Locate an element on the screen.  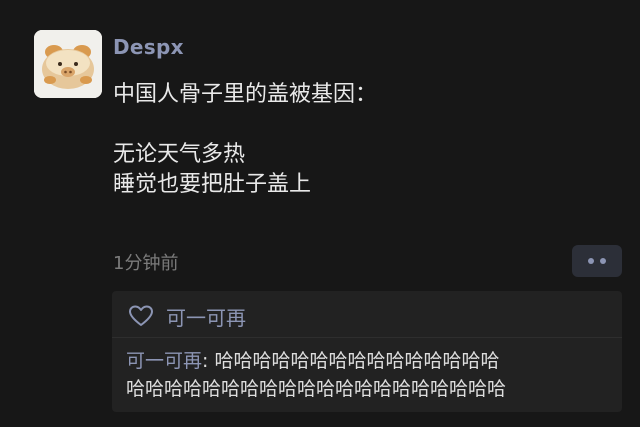
divider is located at coordinates (367, 337).